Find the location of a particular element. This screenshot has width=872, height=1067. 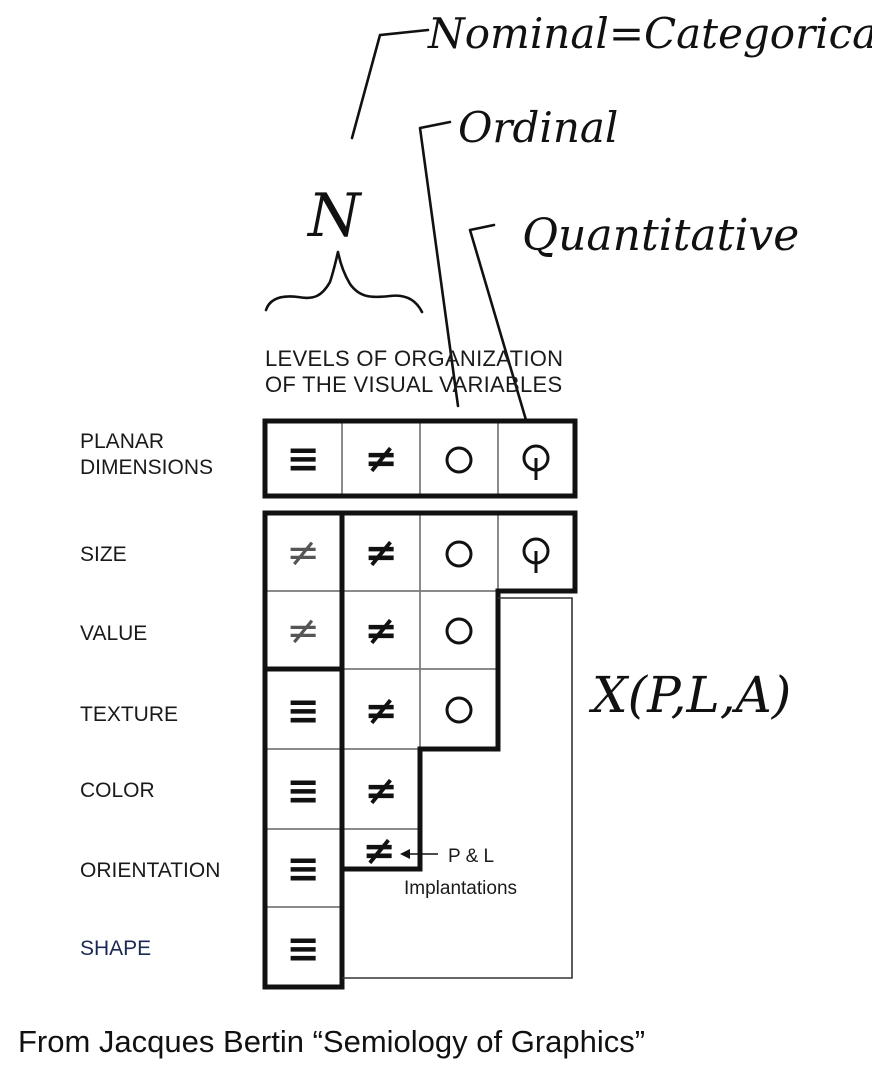

nominal-pointer-line is located at coordinates (390, 84).